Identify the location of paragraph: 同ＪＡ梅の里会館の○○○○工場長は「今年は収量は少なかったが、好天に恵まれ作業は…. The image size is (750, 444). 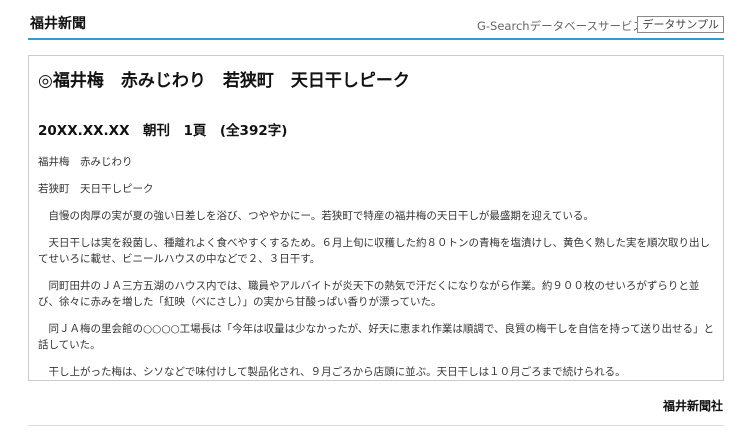
(376, 337).